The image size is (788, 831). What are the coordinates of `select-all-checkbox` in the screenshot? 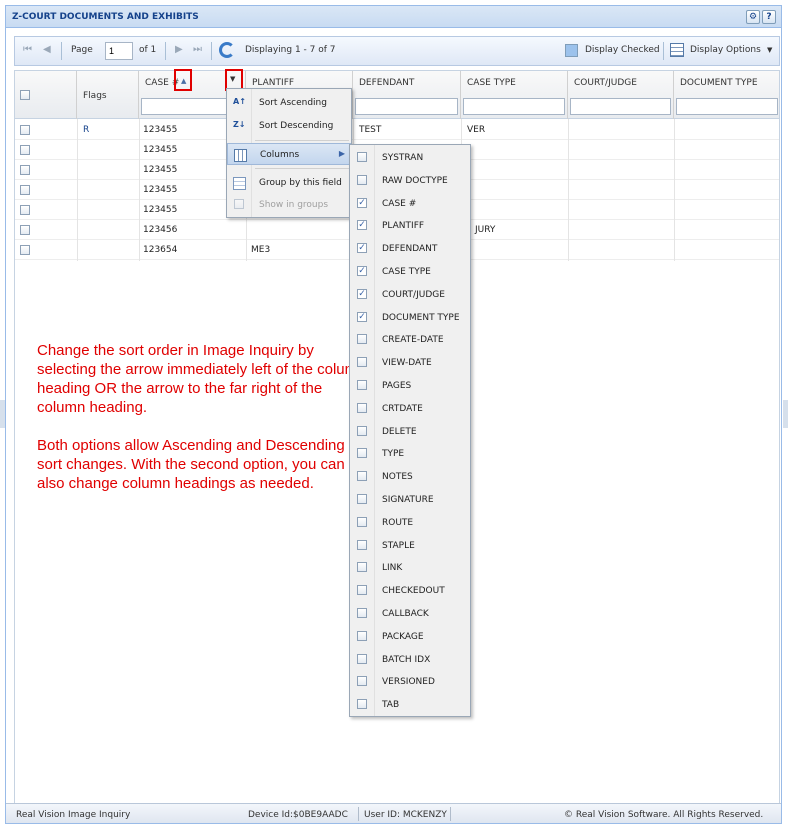 It's located at (25, 95).